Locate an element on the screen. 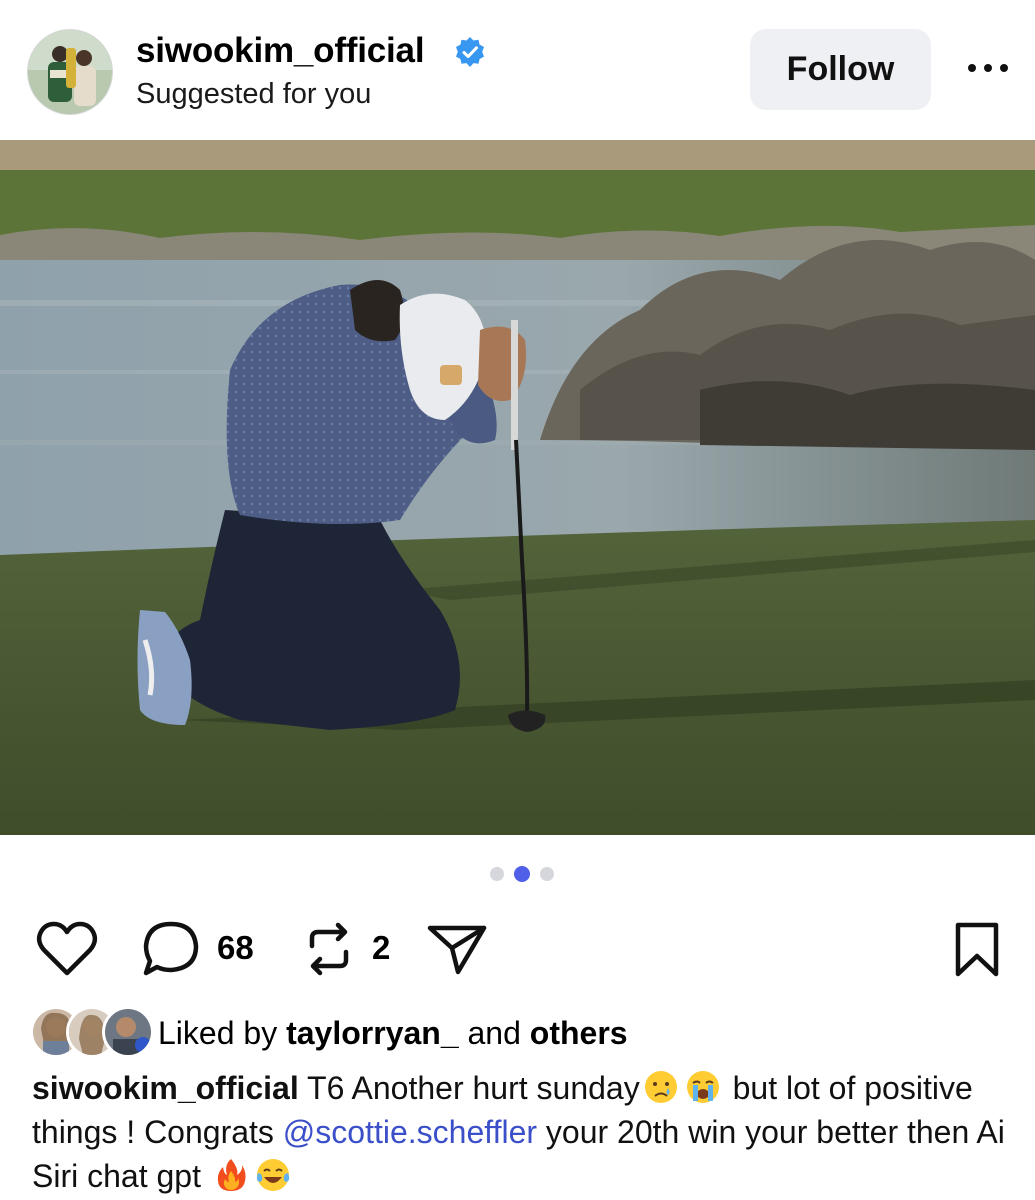 This screenshot has width=1035, height=1200. more-horizontal-icon is located at coordinates (988, 68).